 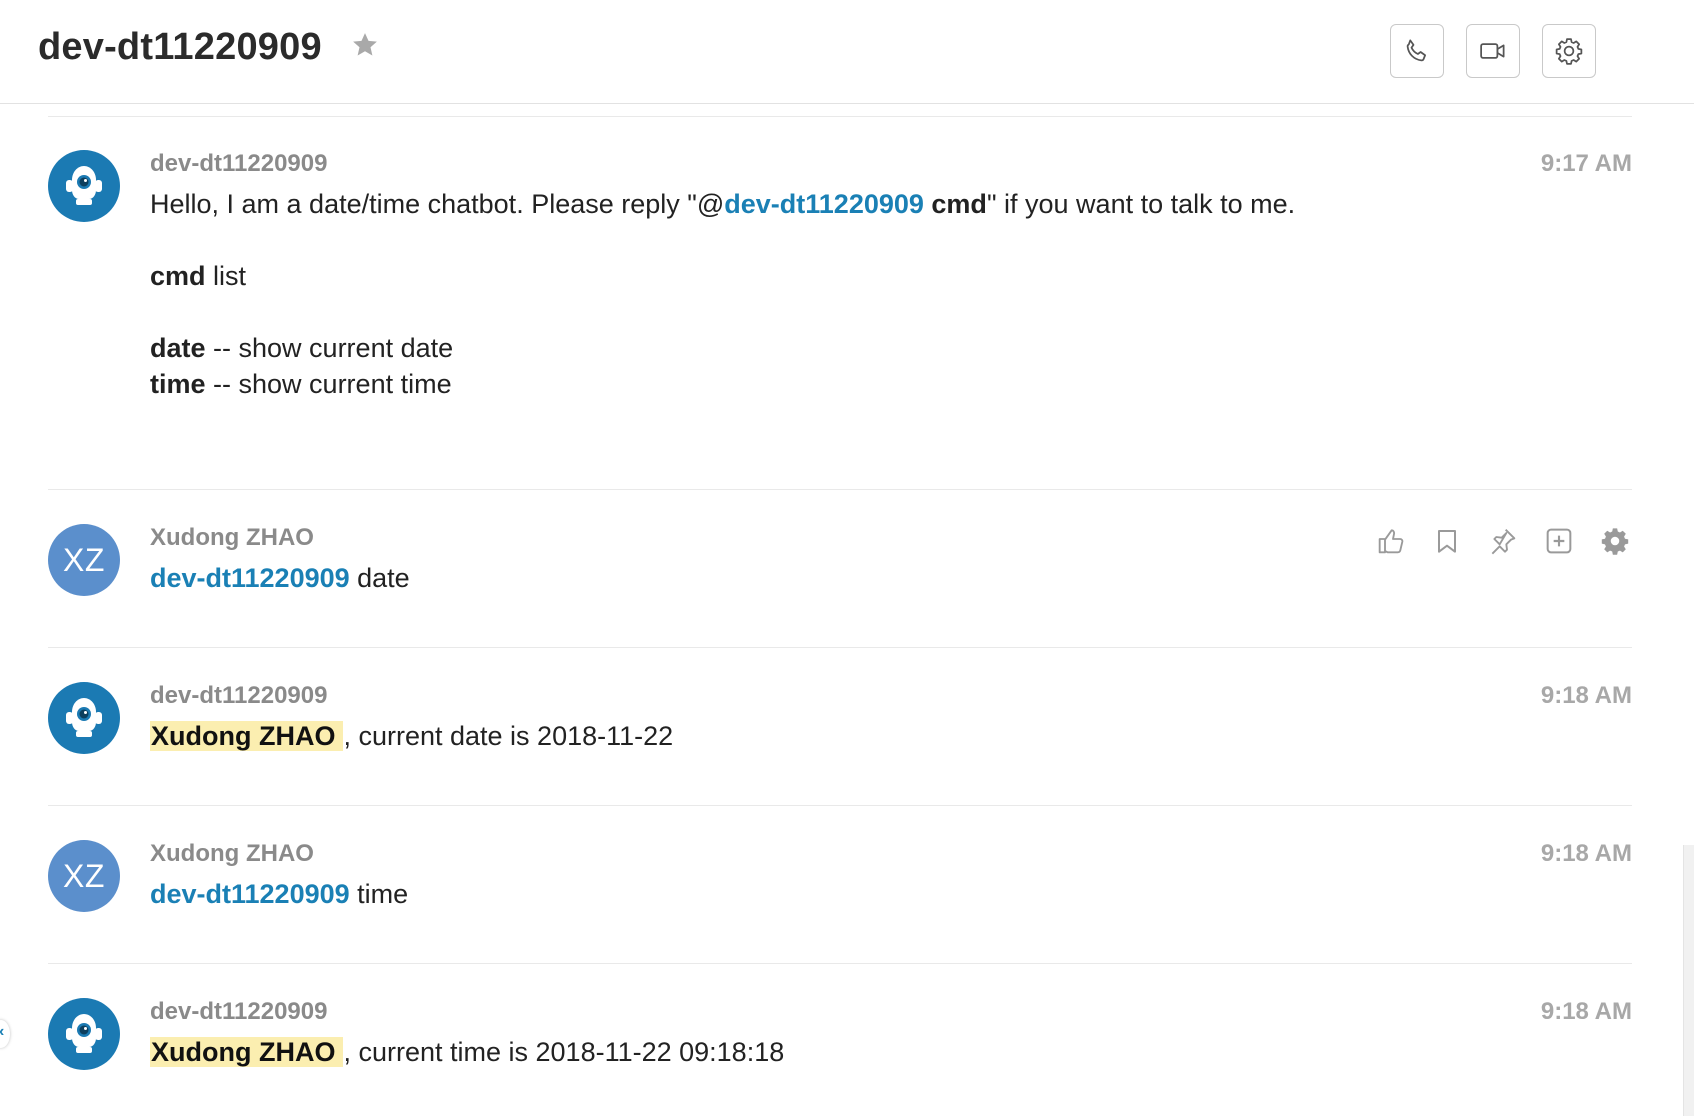 I want to click on message-body: Xudong ZHAO, current date is 2018-11-22, so click(x=411, y=736).